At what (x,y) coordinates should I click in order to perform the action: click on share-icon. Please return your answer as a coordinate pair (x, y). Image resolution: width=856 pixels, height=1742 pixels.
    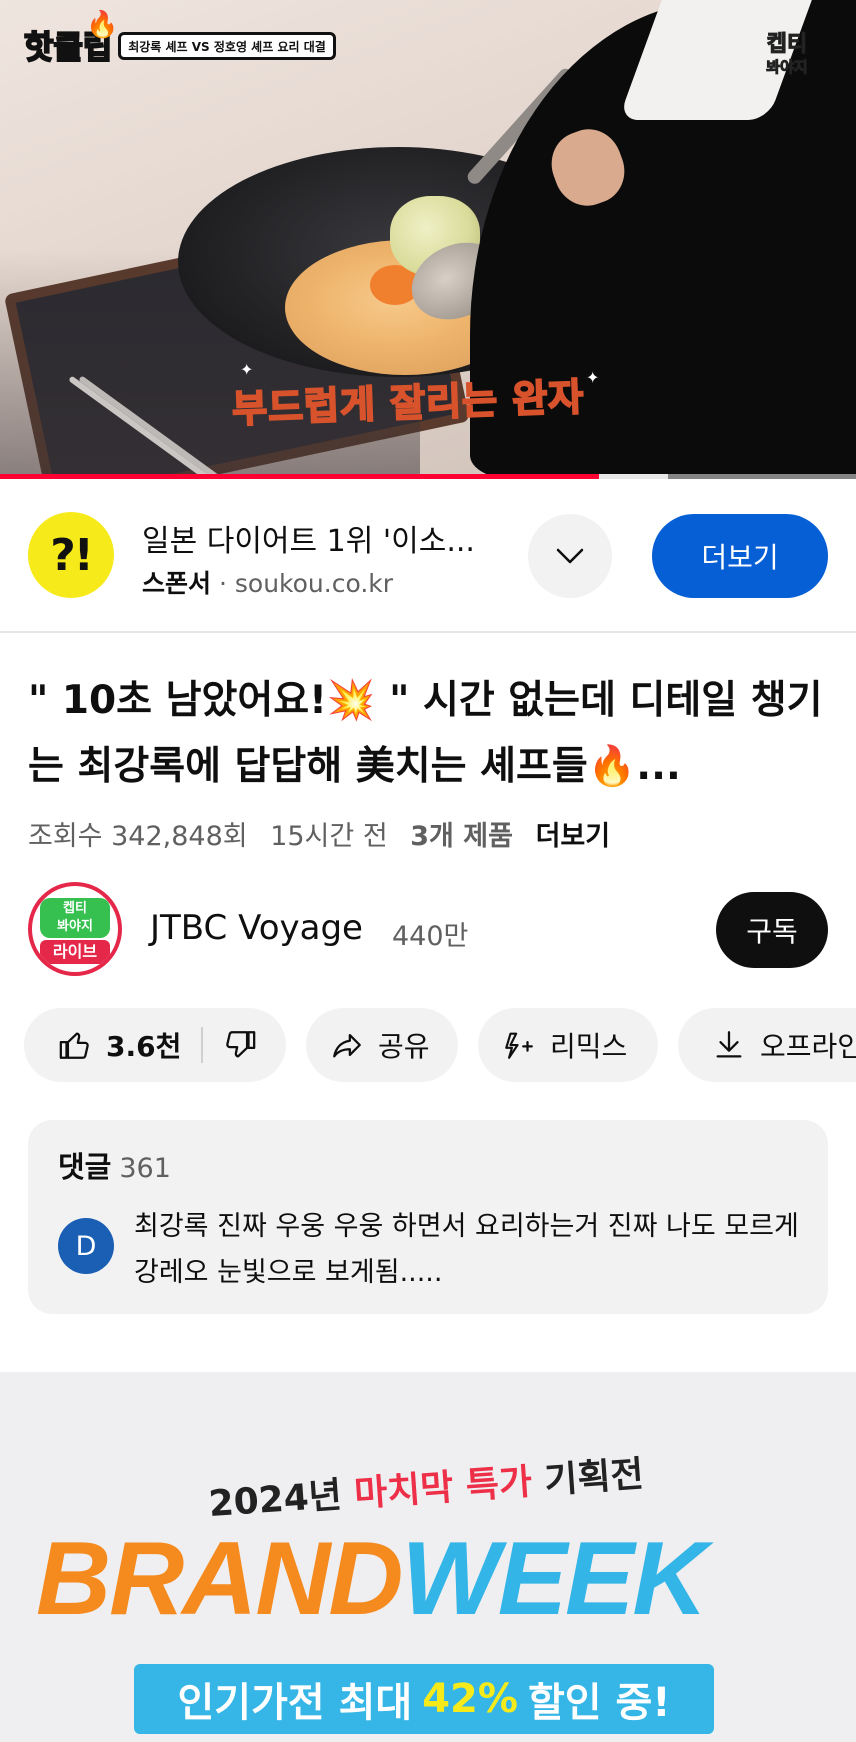
    Looking at the image, I should click on (347, 1045).